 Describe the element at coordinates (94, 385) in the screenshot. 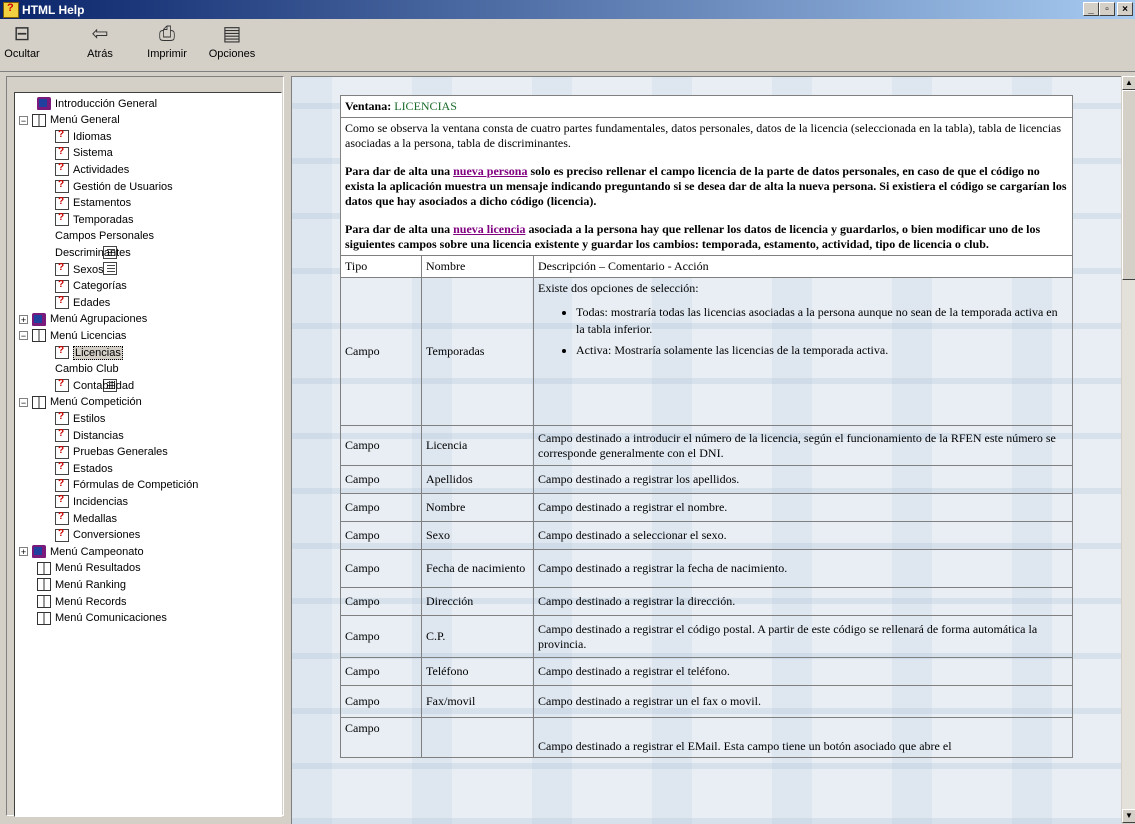

I see `tree-item: Contabilidad` at that location.